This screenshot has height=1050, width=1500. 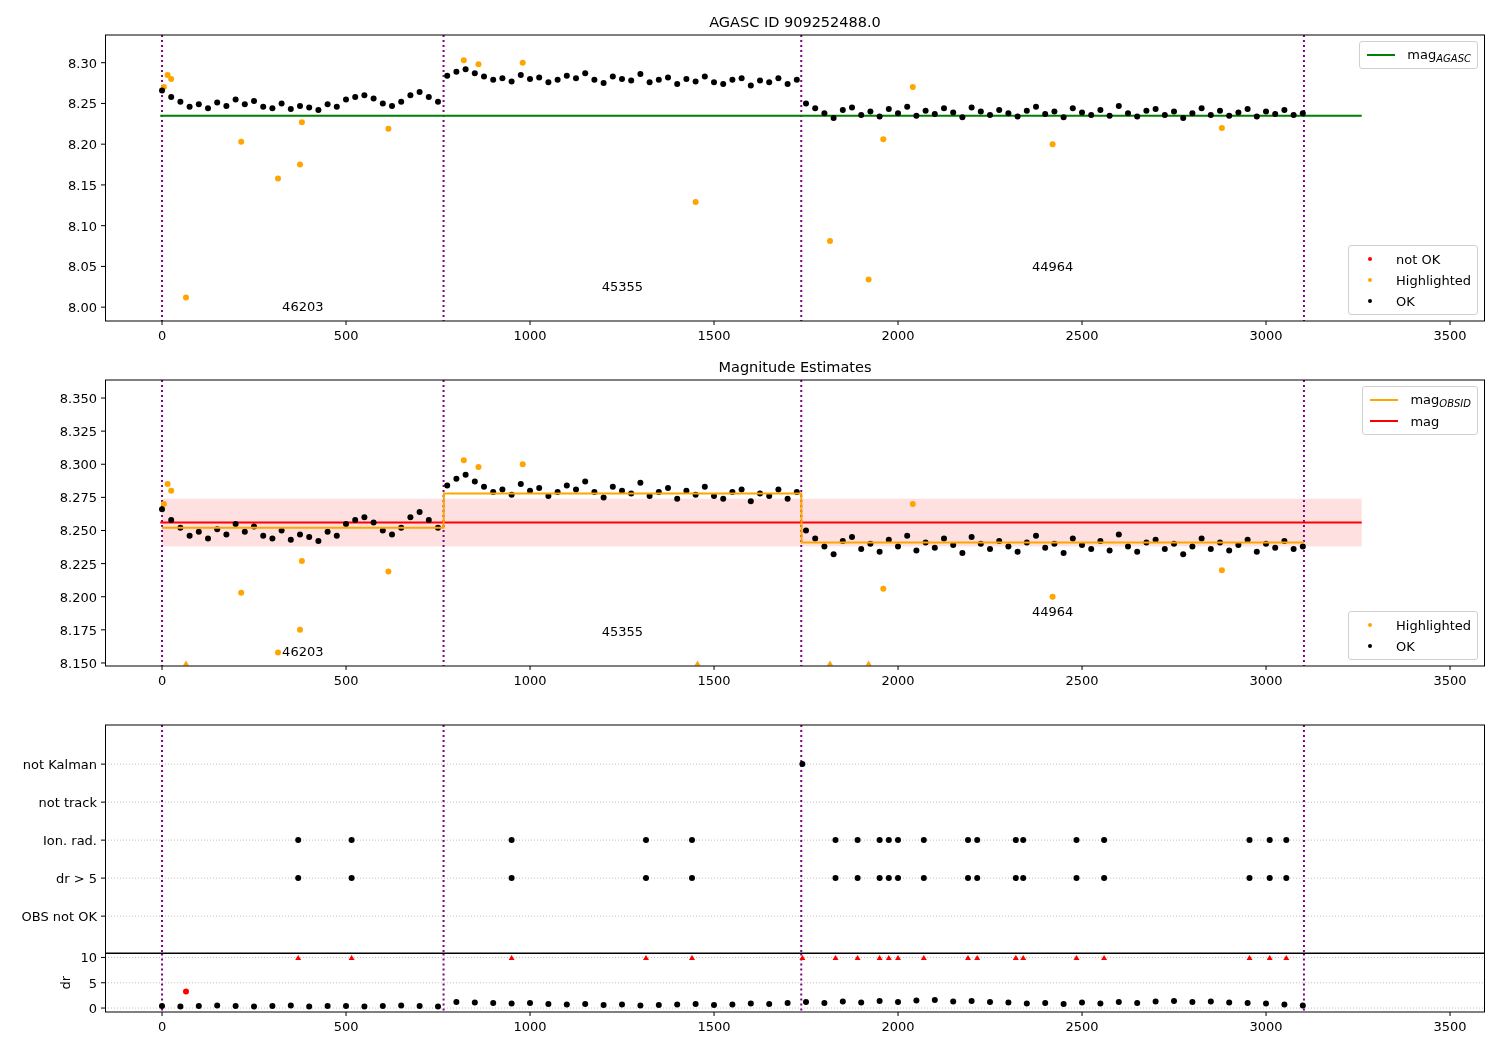 What do you see at coordinates (78, 630) in the screenshot?
I see `y-tick-label: 8.175` at bounding box center [78, 630].